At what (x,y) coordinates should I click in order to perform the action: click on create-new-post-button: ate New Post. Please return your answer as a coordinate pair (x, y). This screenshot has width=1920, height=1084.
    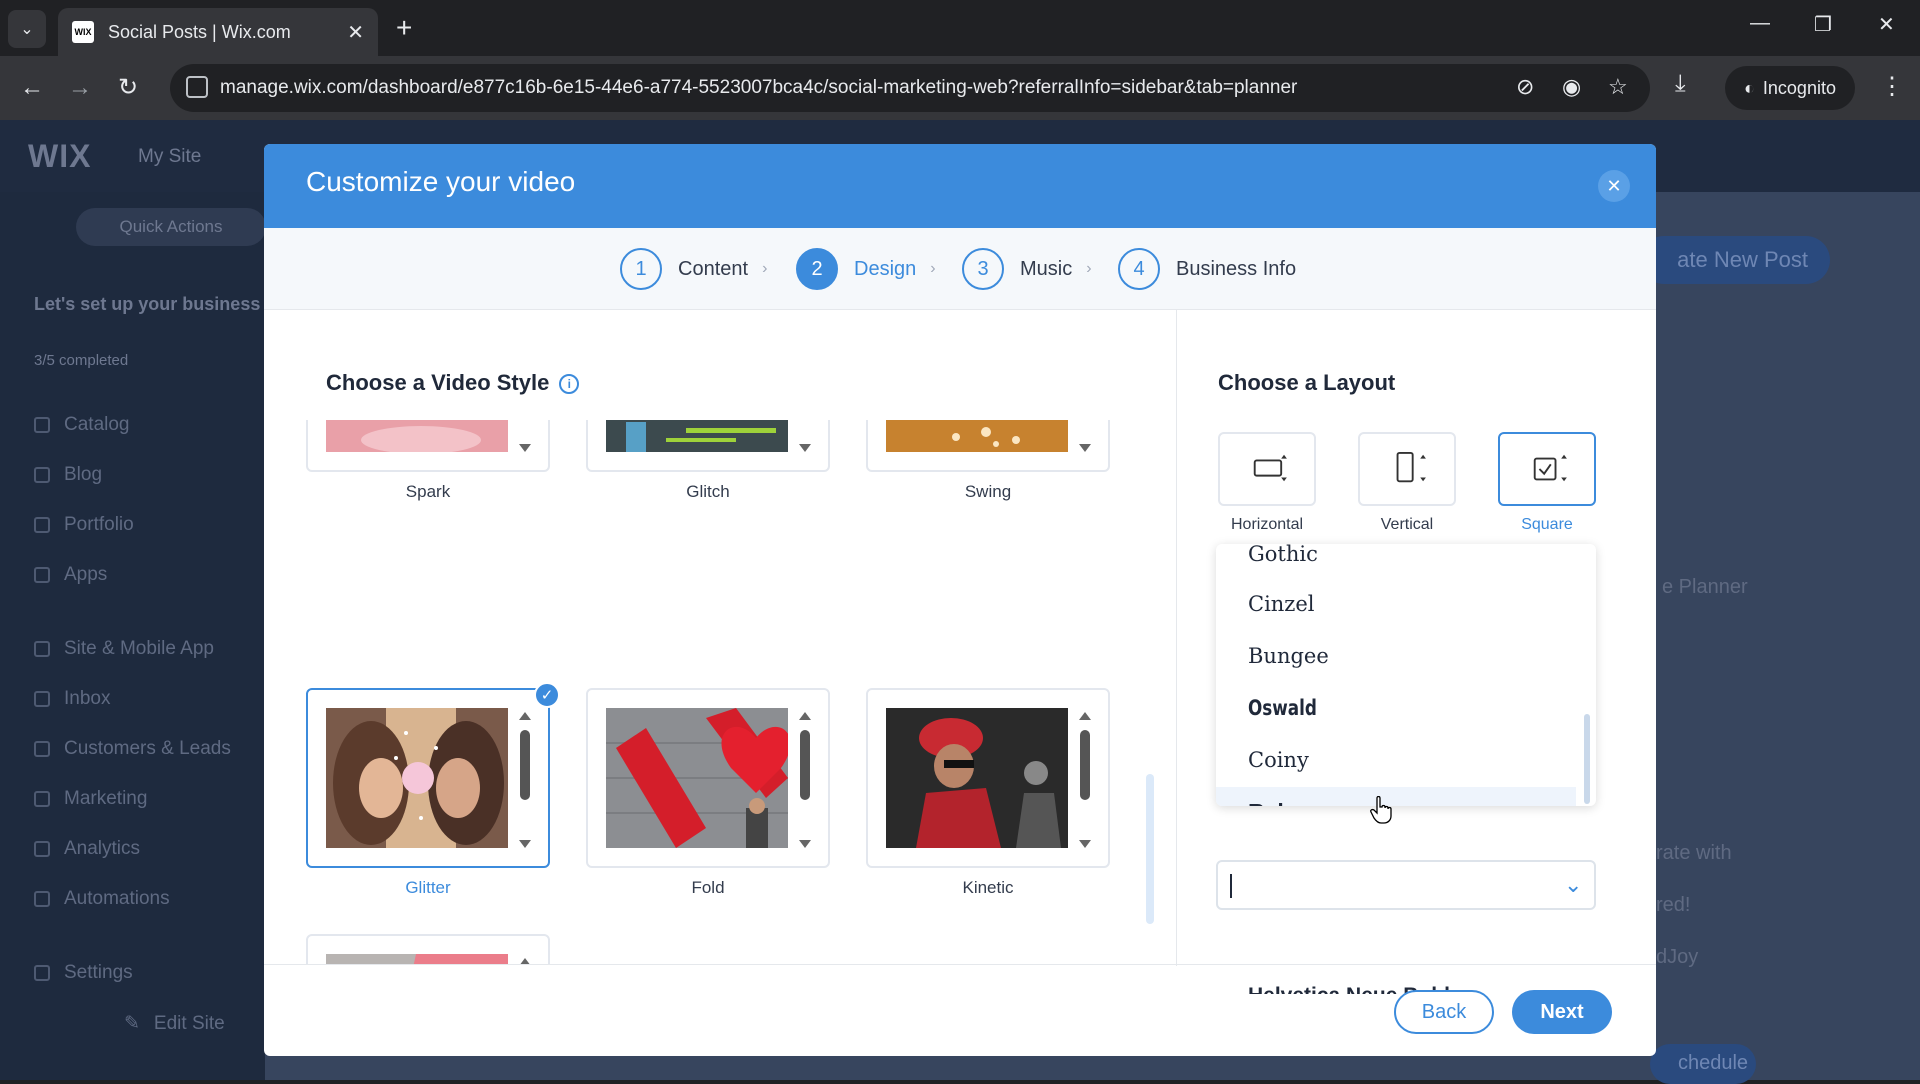
    Looking at the image, I should click on (1735, 260).